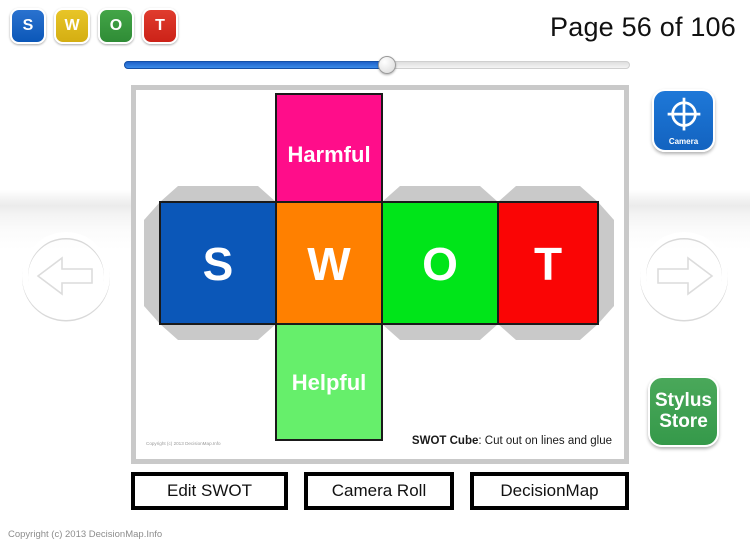 The image size is (750, 548). I want to click on badge-weaknesses: W, so click(72, 26).